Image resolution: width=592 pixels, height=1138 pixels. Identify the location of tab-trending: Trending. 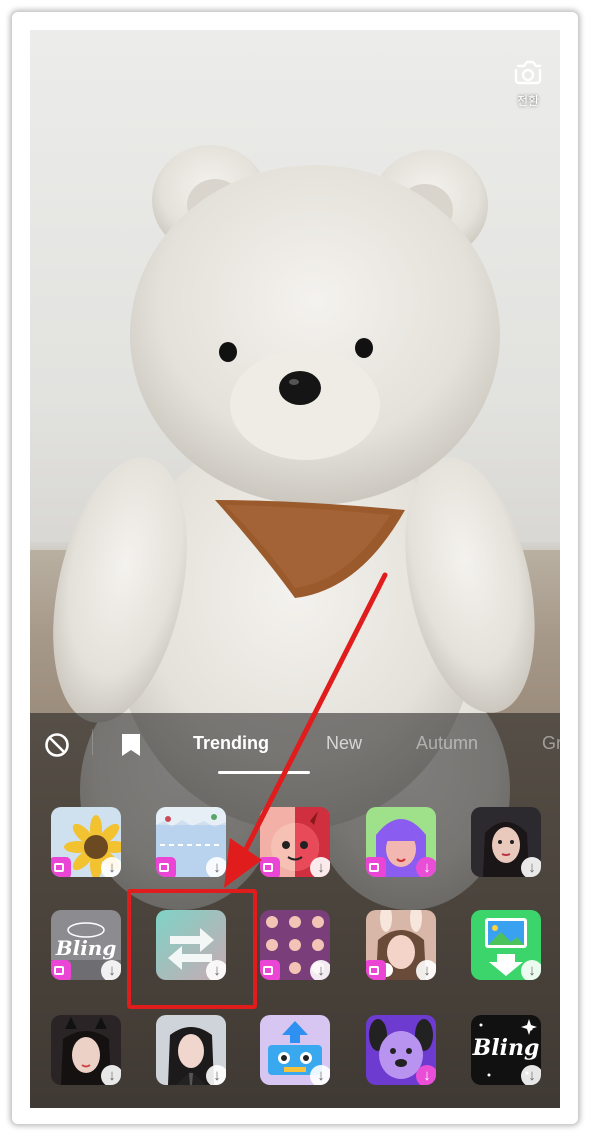
(231, 743).